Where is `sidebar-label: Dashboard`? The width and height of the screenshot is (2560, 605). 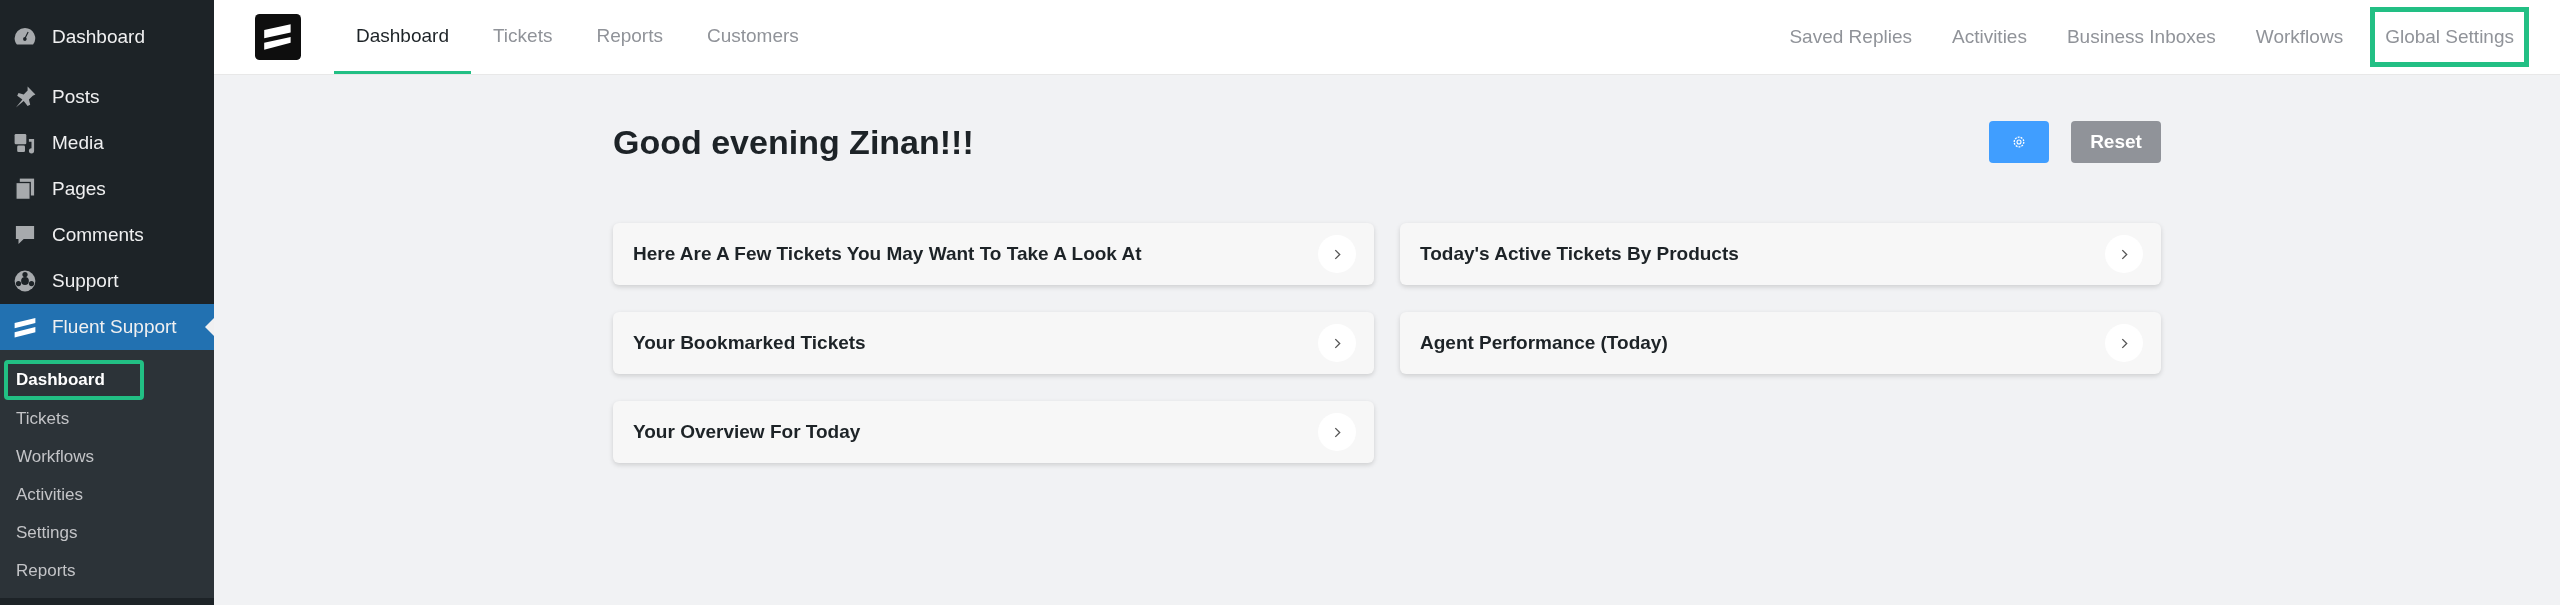 sidebar-label: Dashboard is located at coordinates (98, 37).